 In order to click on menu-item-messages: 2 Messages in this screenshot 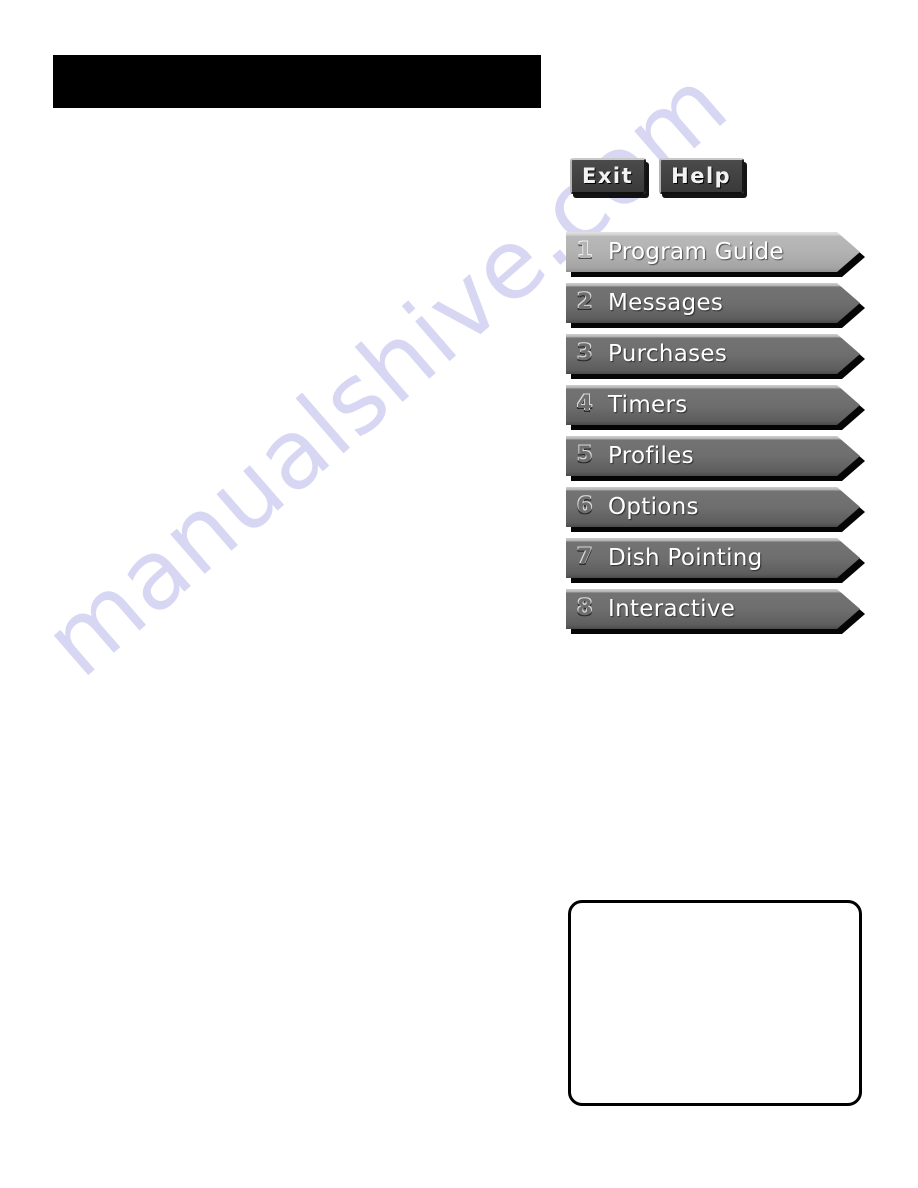, I will do `click(718, 305)`.